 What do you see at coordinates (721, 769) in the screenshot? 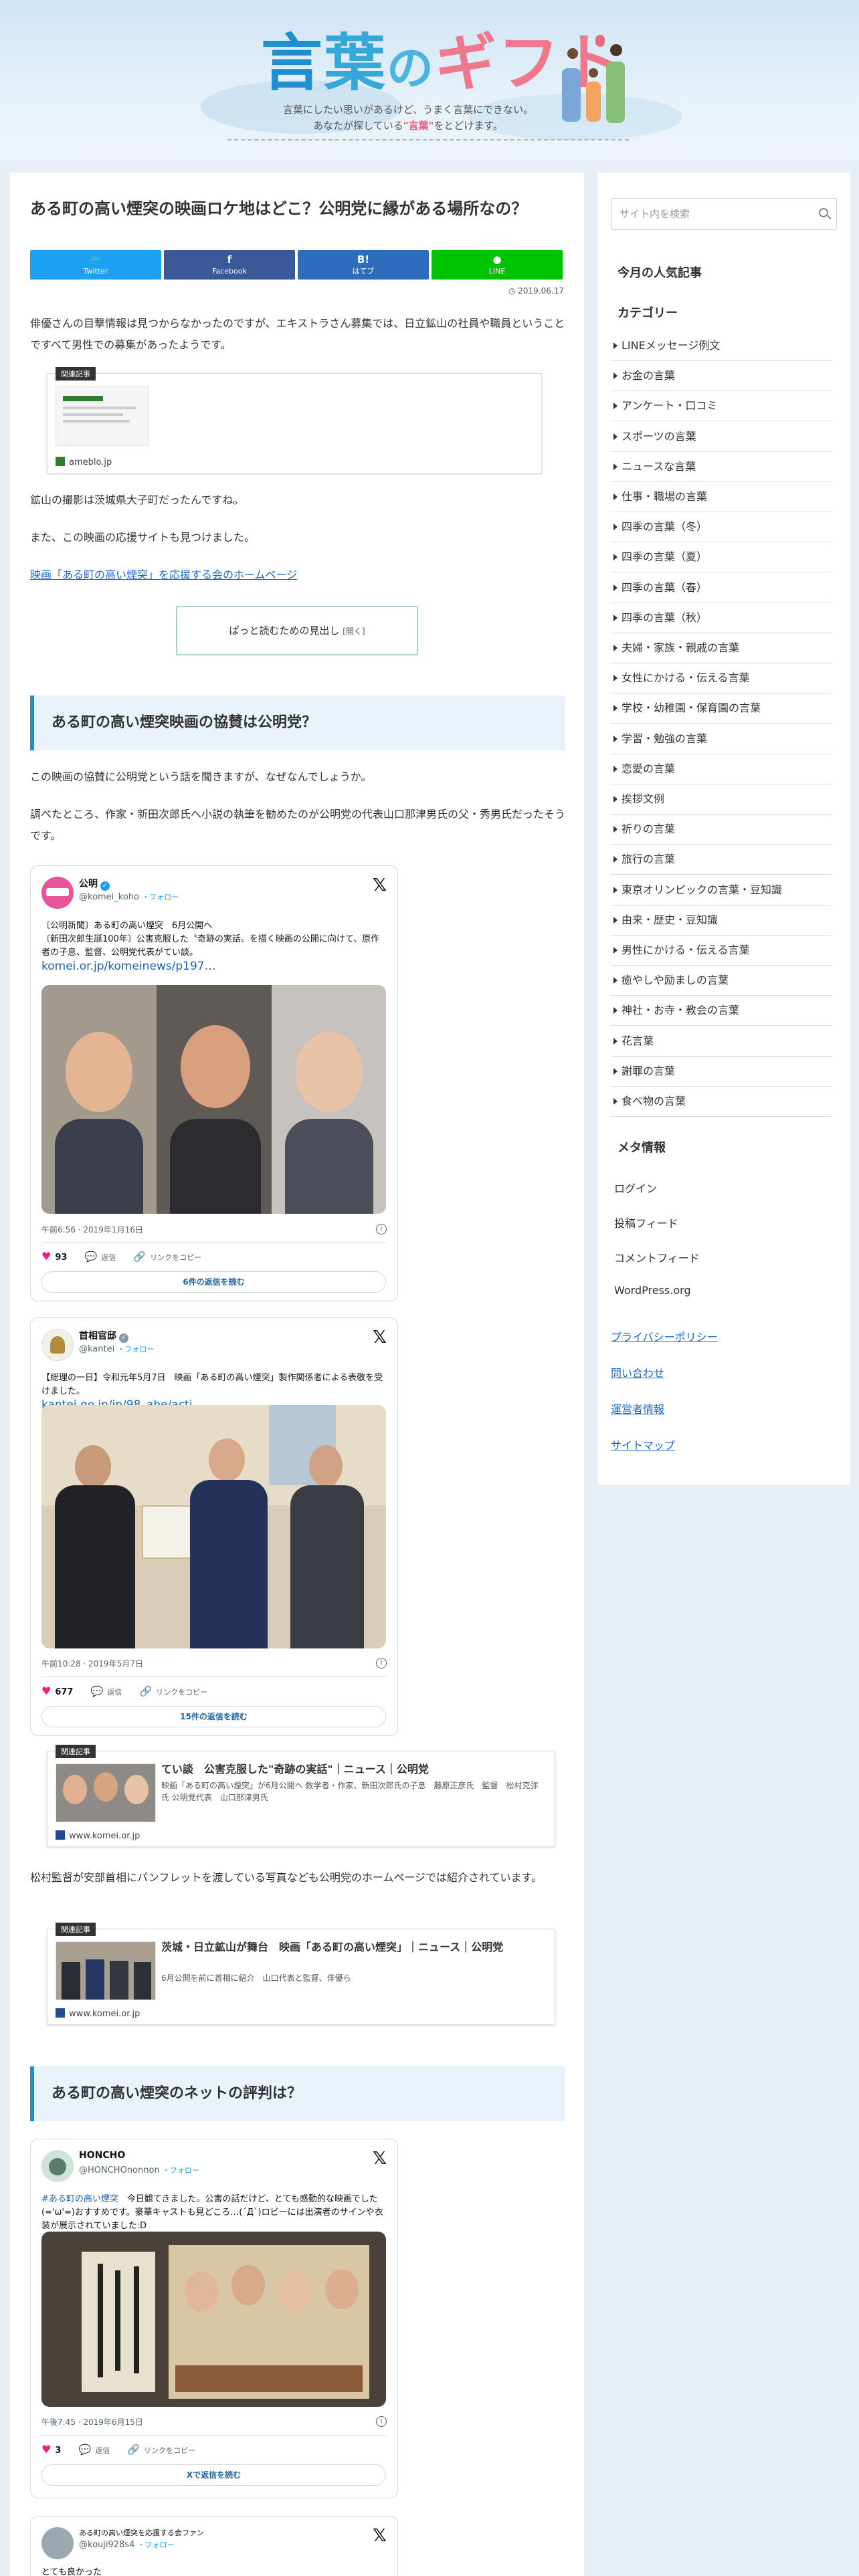
I see `category-item: 恋愛の言葉` at bounding box center [721, 769].